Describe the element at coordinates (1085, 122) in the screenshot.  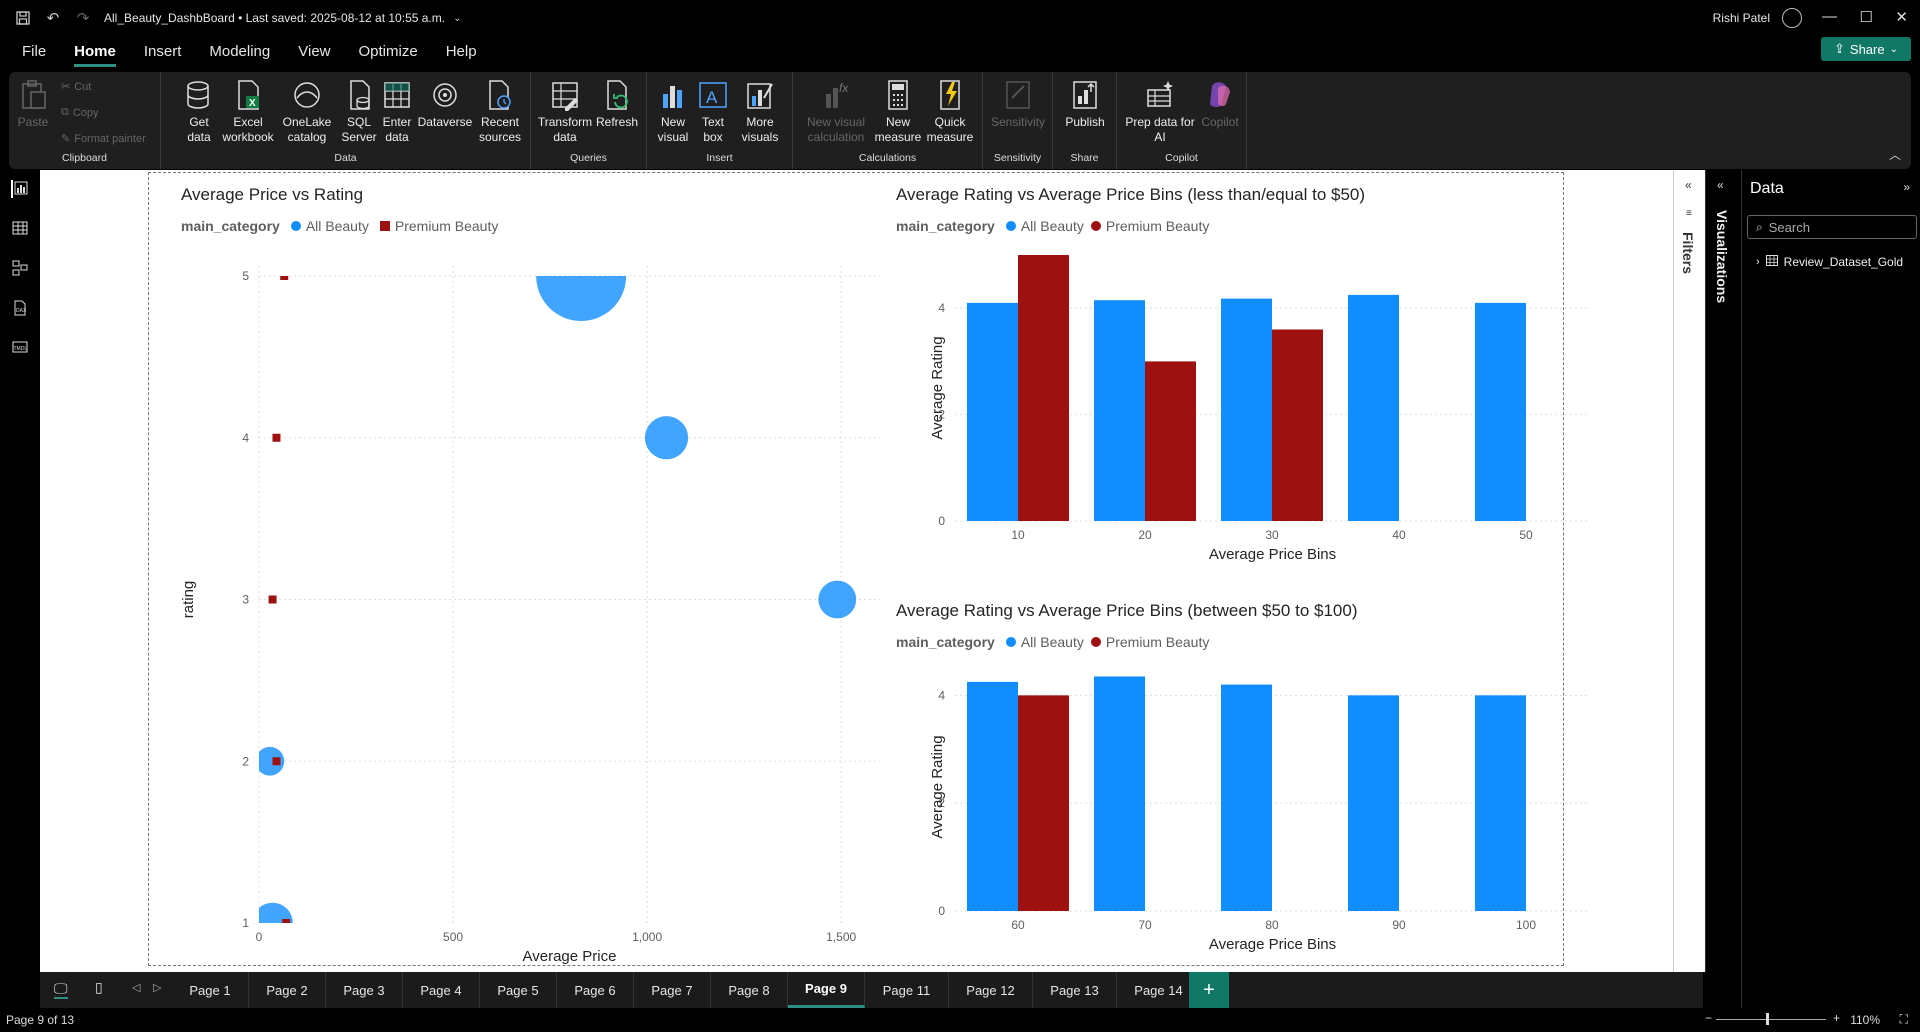
I see `publish-label: Publish` at that location.